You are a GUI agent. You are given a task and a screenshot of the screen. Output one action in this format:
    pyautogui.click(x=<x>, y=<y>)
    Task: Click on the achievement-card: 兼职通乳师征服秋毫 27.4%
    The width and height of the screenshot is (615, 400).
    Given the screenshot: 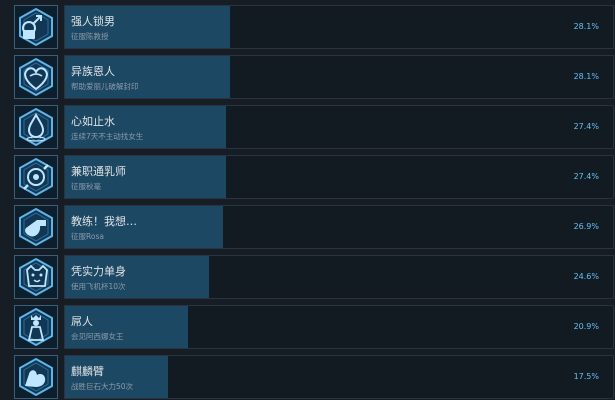 What is the action you would take?
    pyautogui.click(x=339, y=177)
    